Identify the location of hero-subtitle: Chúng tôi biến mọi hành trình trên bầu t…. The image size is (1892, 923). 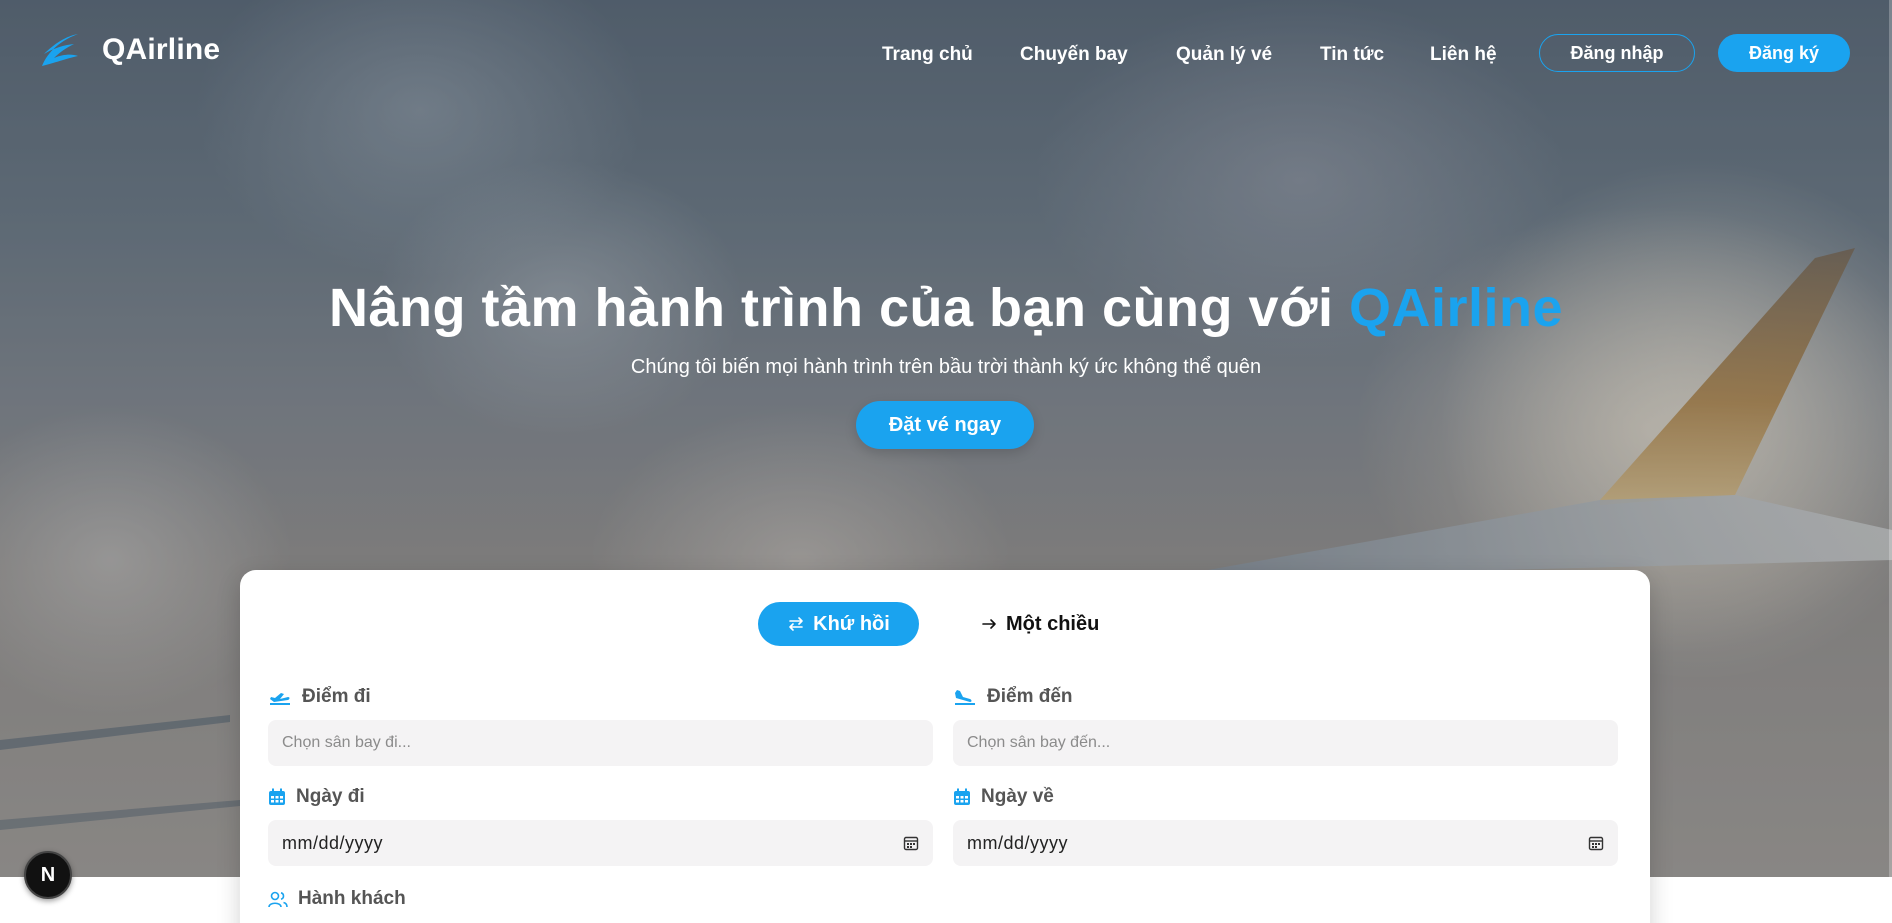
(946, 367).